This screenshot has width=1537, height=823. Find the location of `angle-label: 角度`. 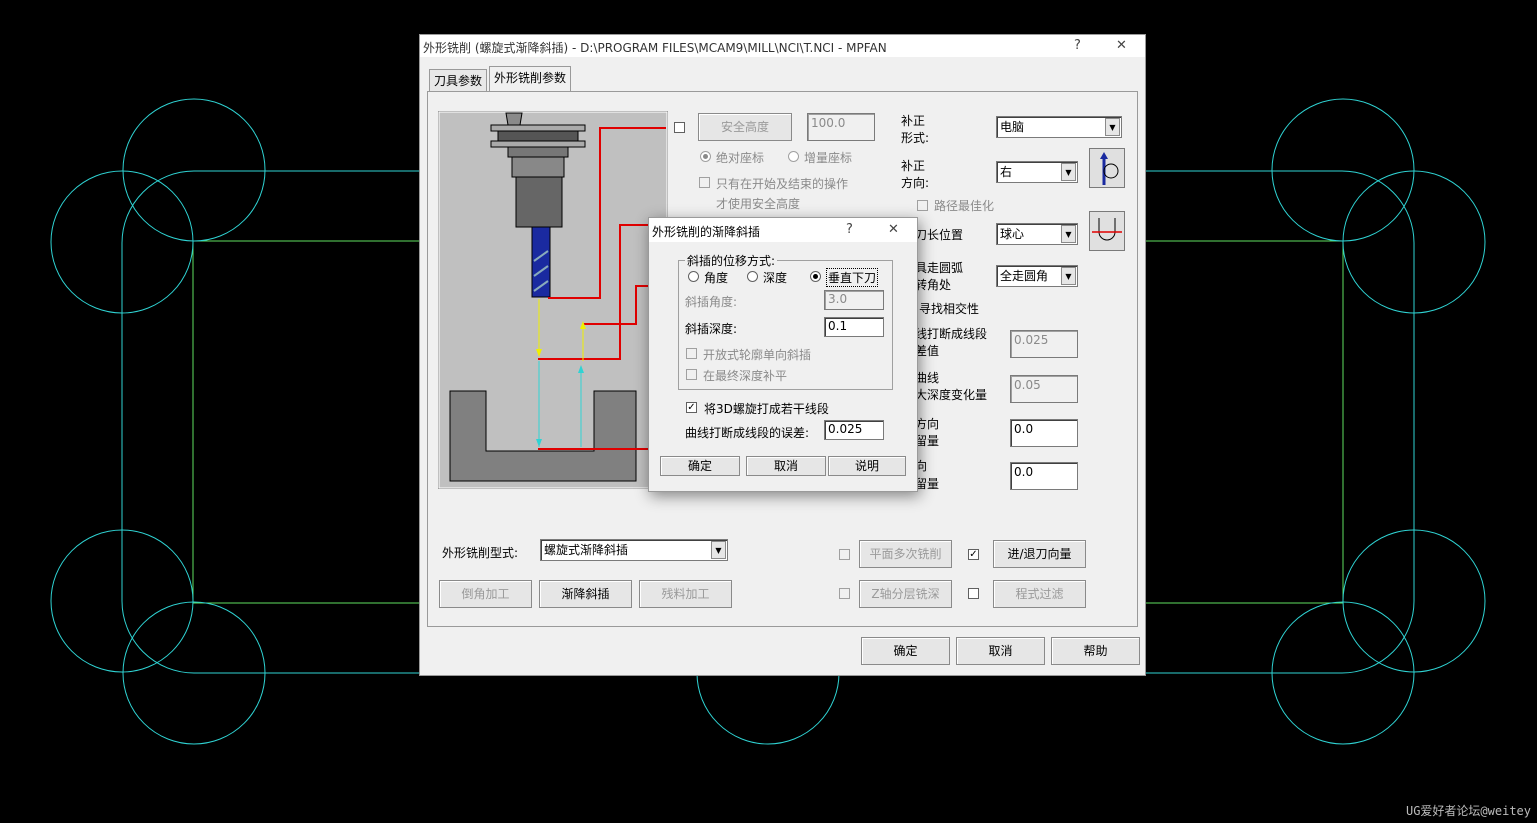

angle-label: 角度 is located at coordinates (716, 278).